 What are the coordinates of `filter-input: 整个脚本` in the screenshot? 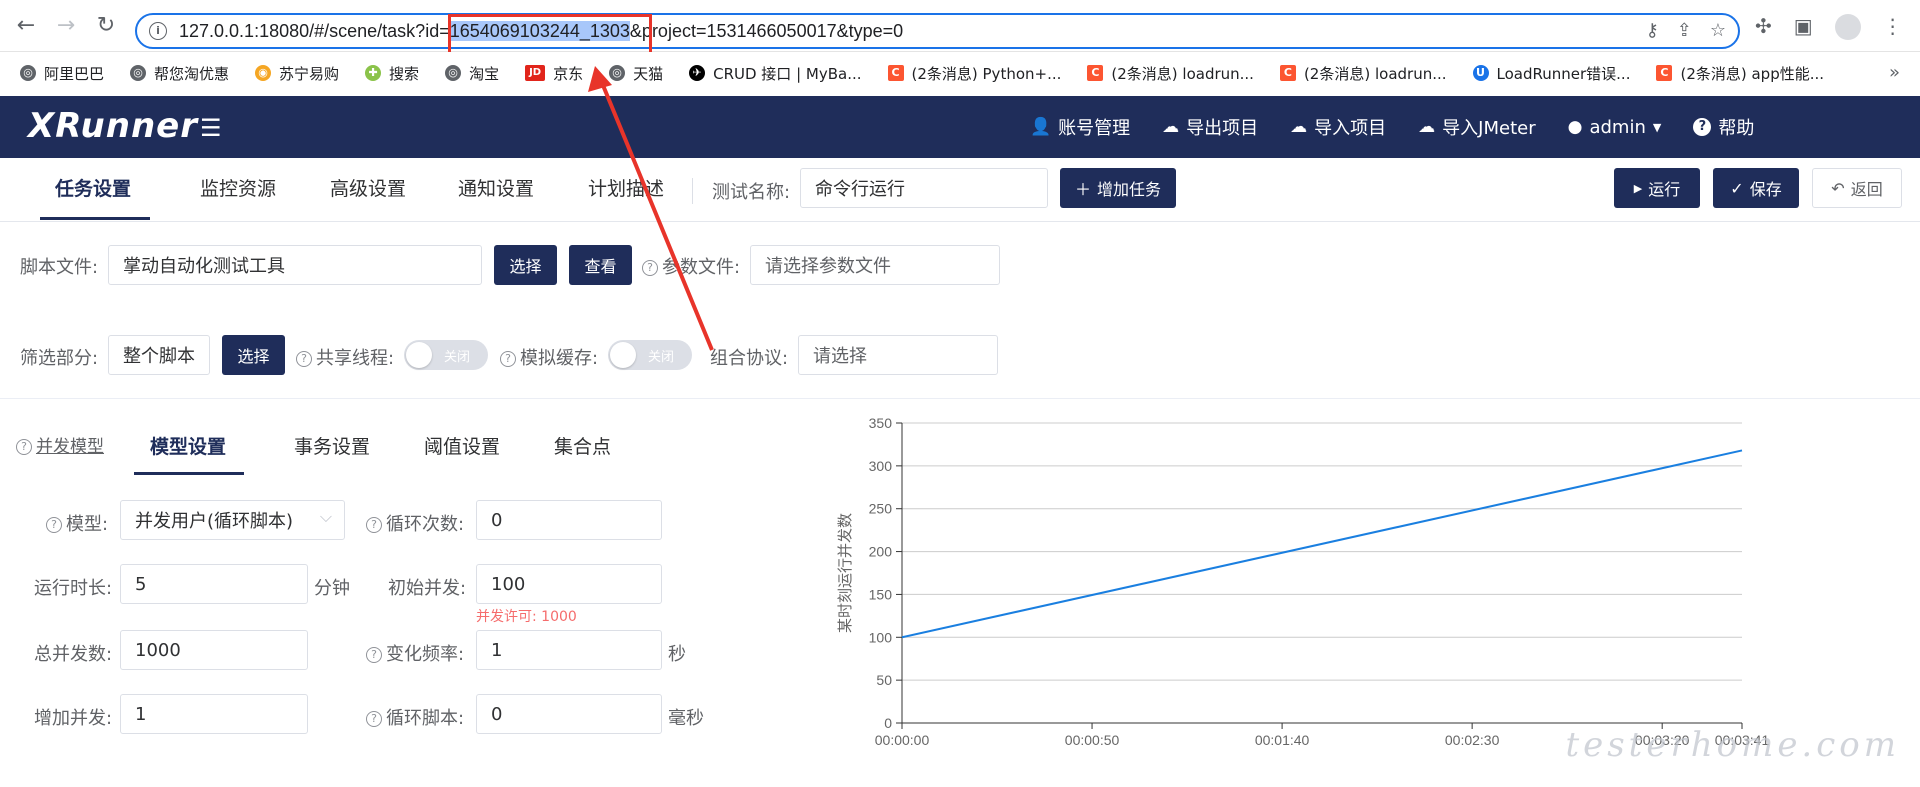 It's located at (159, 355).